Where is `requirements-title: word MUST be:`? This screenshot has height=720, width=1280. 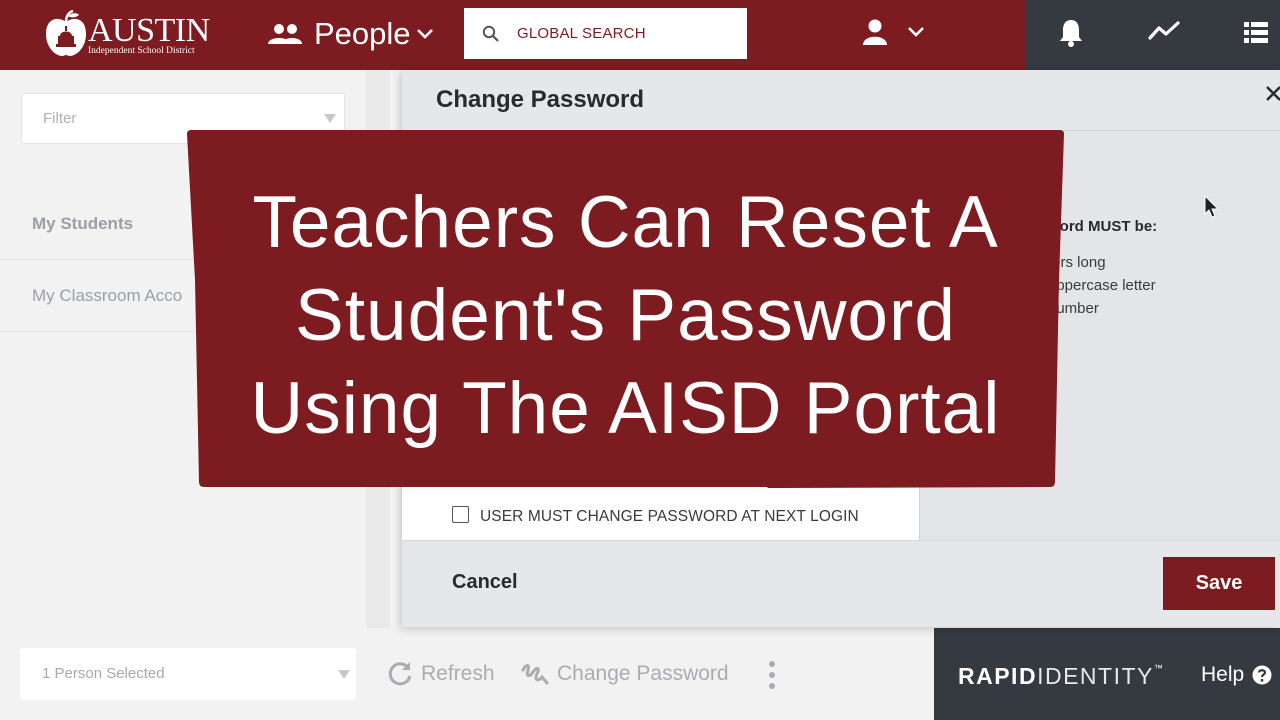 requirements-title: word MUST be: is located at coordinates (1103, 226).